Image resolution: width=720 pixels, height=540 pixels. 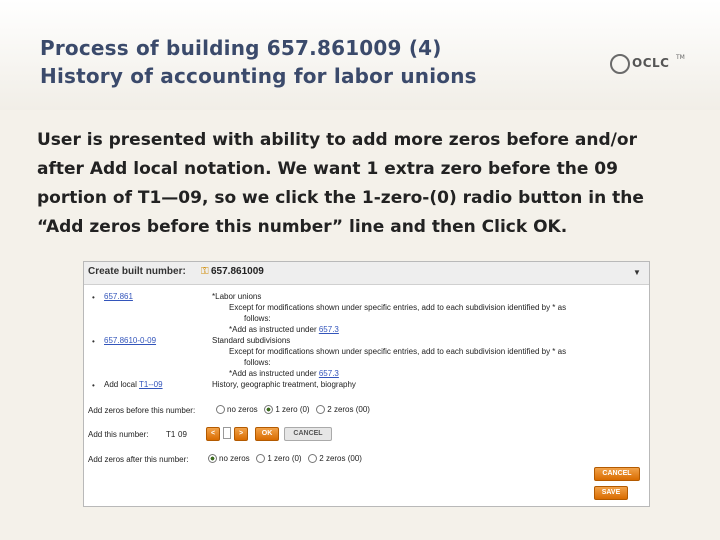 What do you see at coordinates (120, 384) in the screenshot?
I see `entry-label: Add local` at bounding box center [120, 384].